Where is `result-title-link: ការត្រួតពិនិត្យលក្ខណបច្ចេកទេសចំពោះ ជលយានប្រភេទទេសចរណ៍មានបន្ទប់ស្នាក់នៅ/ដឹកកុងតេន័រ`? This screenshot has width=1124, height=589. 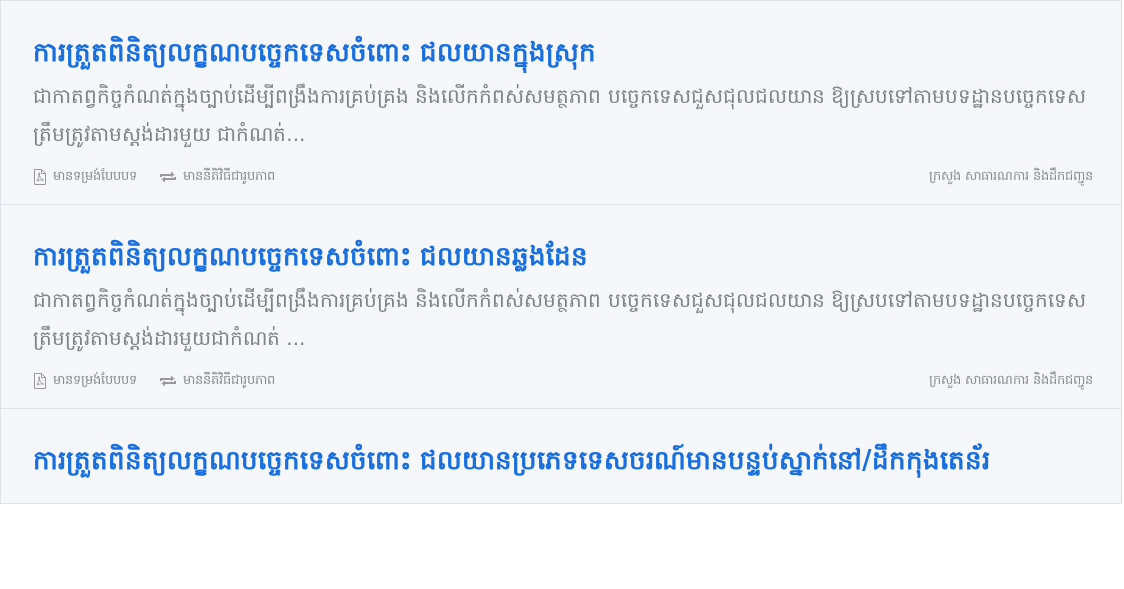 result-title-link: ការត្រួតពិនិត្យលក្ខណបច្ចេកទេសចំពោះ ជលយានប្រភេទទេសចរណ៍មានបន្ទប់ស្នាក់នៅ/ដឹកកុងតេន័រ is located at coordinates (563, 460).